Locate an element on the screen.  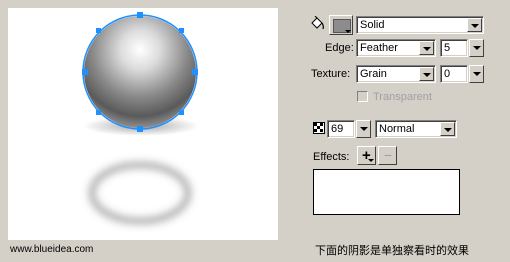
edge-select: Feather is located at coordinates (396, 48).